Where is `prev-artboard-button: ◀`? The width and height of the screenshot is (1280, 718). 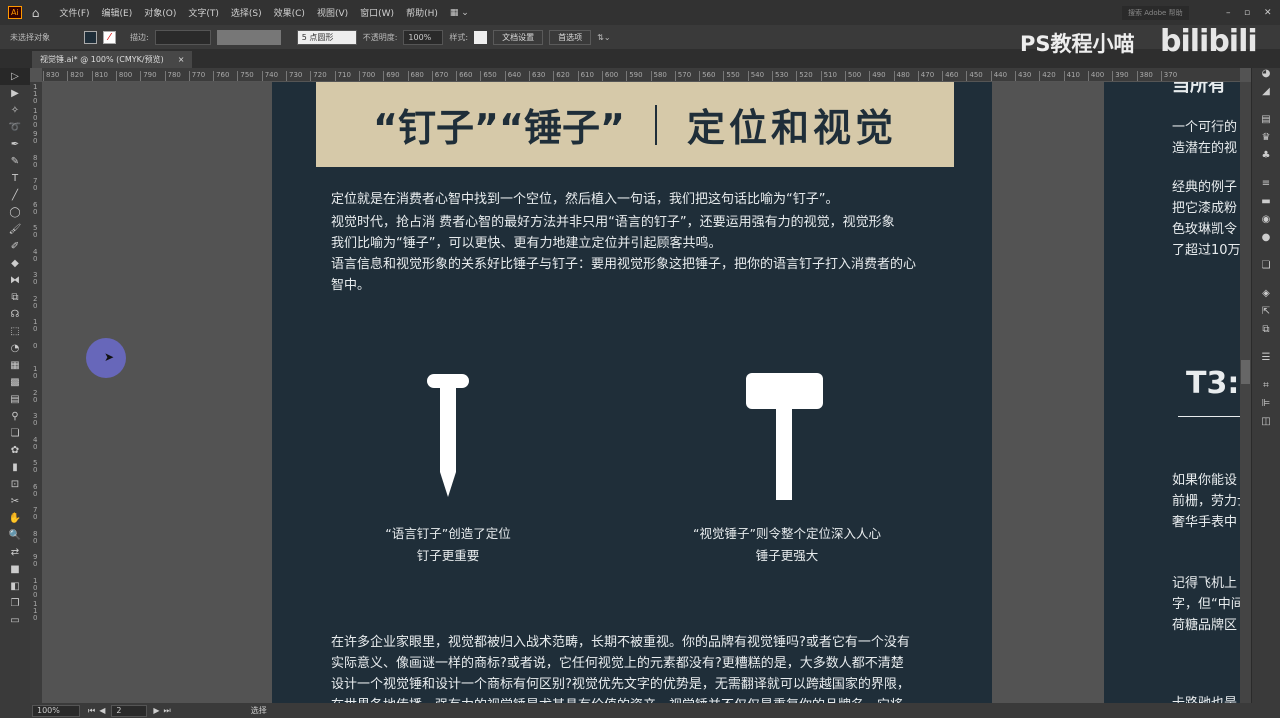 prev-artboard-button: ◀ is located at coordinates (102, 710).